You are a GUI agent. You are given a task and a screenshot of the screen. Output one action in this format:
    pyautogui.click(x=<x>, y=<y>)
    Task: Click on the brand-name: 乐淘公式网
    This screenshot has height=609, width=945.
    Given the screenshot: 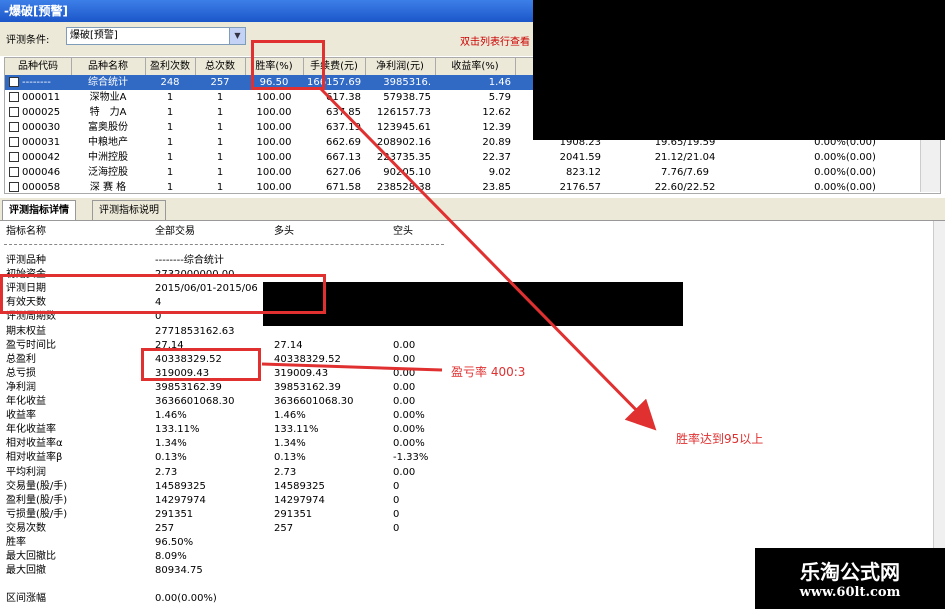 What is the action you would take?
    pyautogui.click(x=850, y=572)
    